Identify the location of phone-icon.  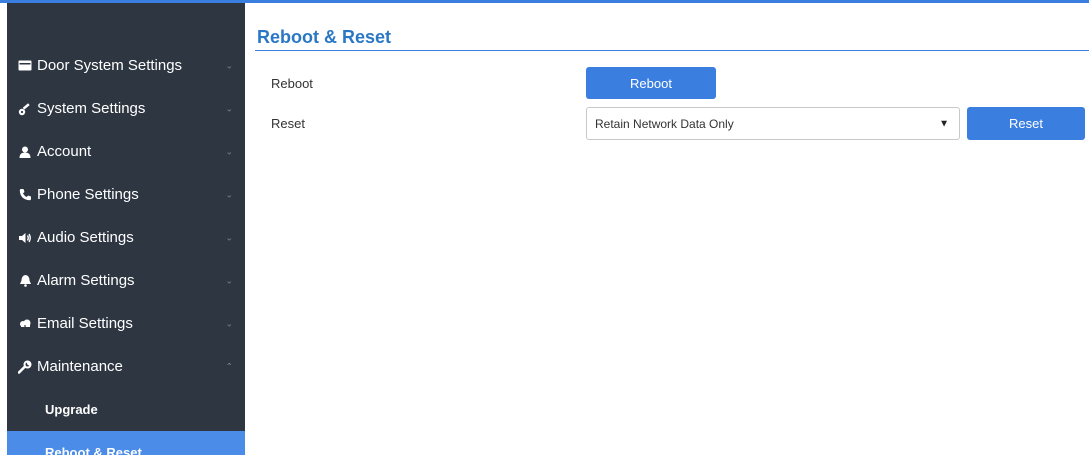
(25, 195).